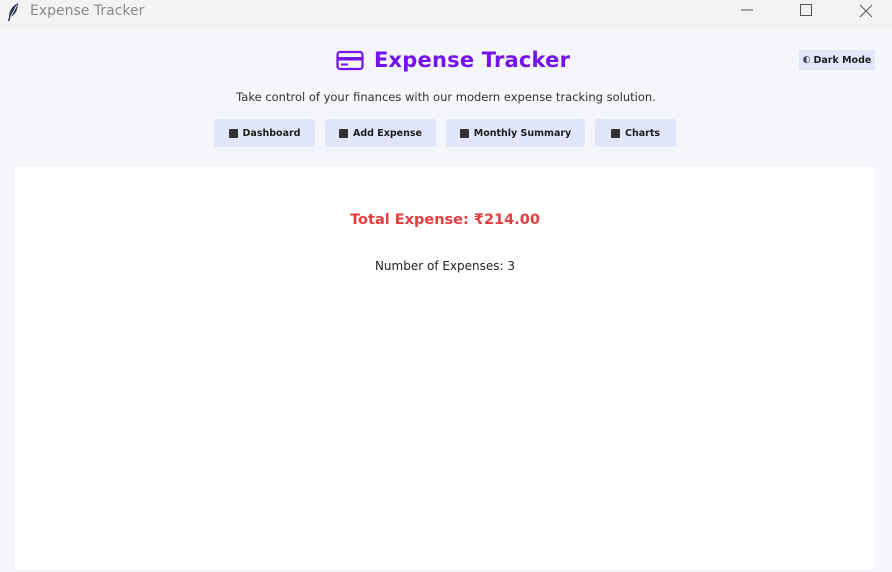 Image resolution: width=892 pixels, height=572 pixels. I want to click on close-button, so click(865, 14).